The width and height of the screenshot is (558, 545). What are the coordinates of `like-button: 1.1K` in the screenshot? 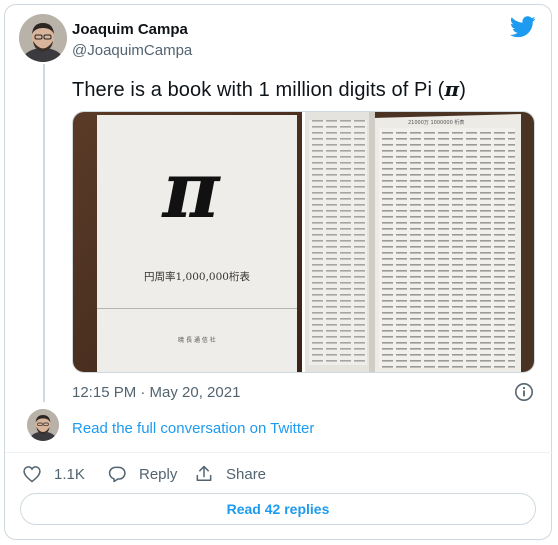 It's located at (53, 474).